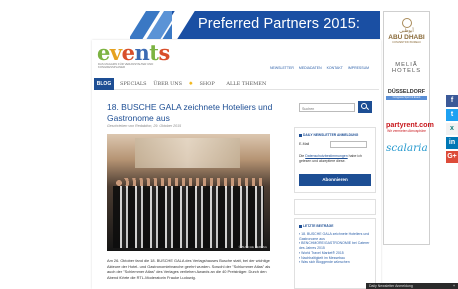  I want to click on search-input, so click(327, 107).